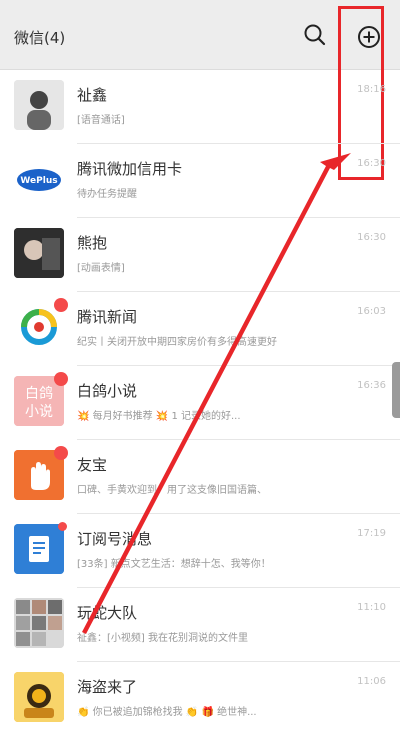 The height and width of the screenshot is (736, 400). What do you see at coordinates (200, 181) in the screenshot?
I see `chat-row: WePlus 腾讯微加信用卡 待办任务提醒 16:30` at bounding box center [200, 181].